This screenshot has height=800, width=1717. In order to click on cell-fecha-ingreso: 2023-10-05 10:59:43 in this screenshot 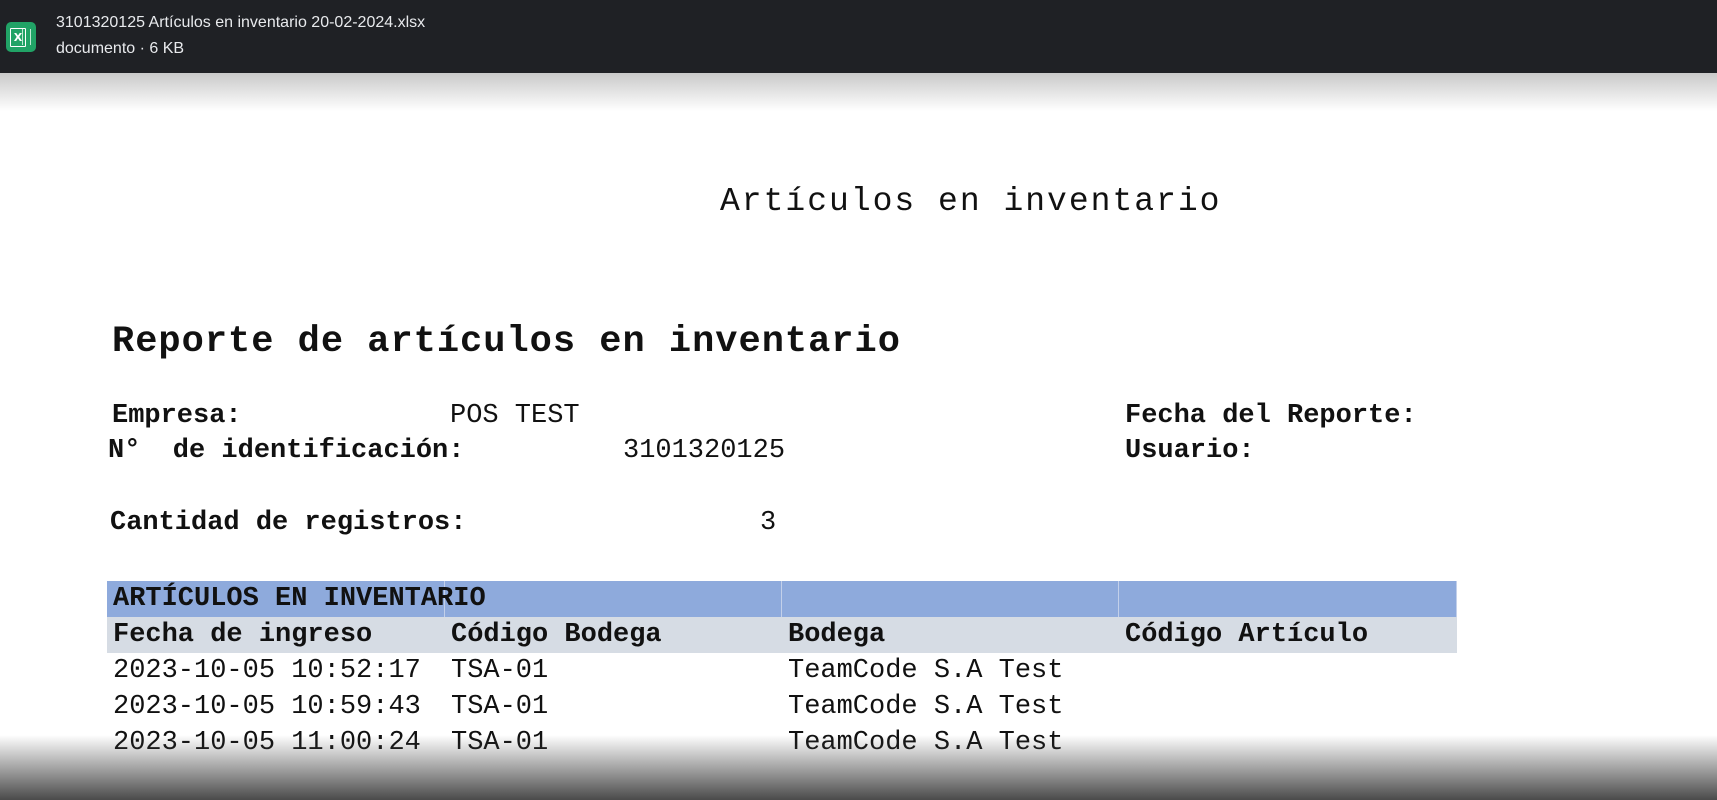, I will do `click(267, 707)`.